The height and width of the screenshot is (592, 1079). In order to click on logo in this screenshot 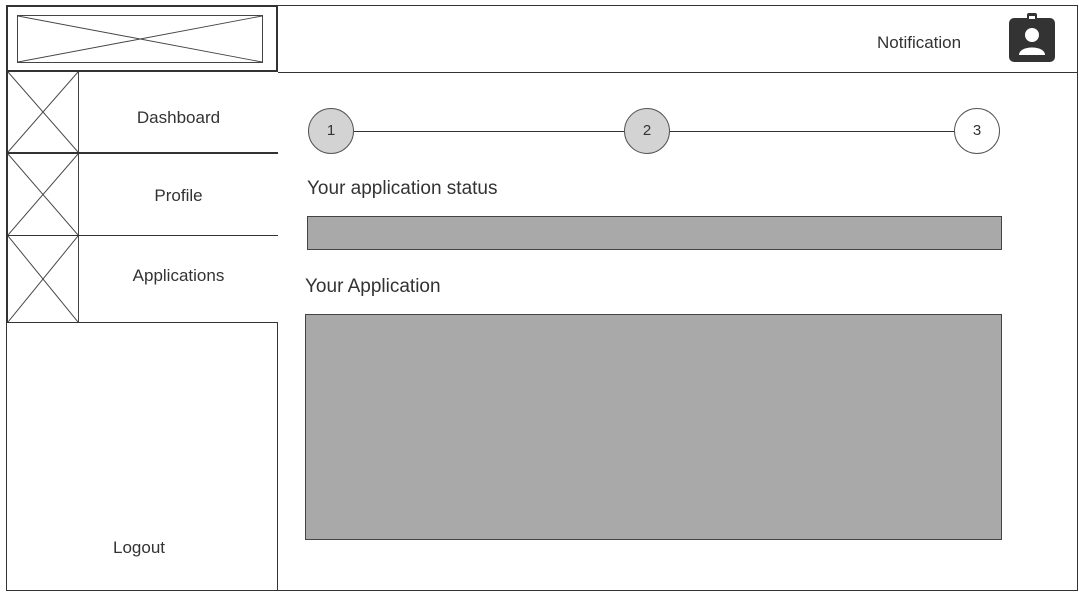, I will do `click(142, 38)`.